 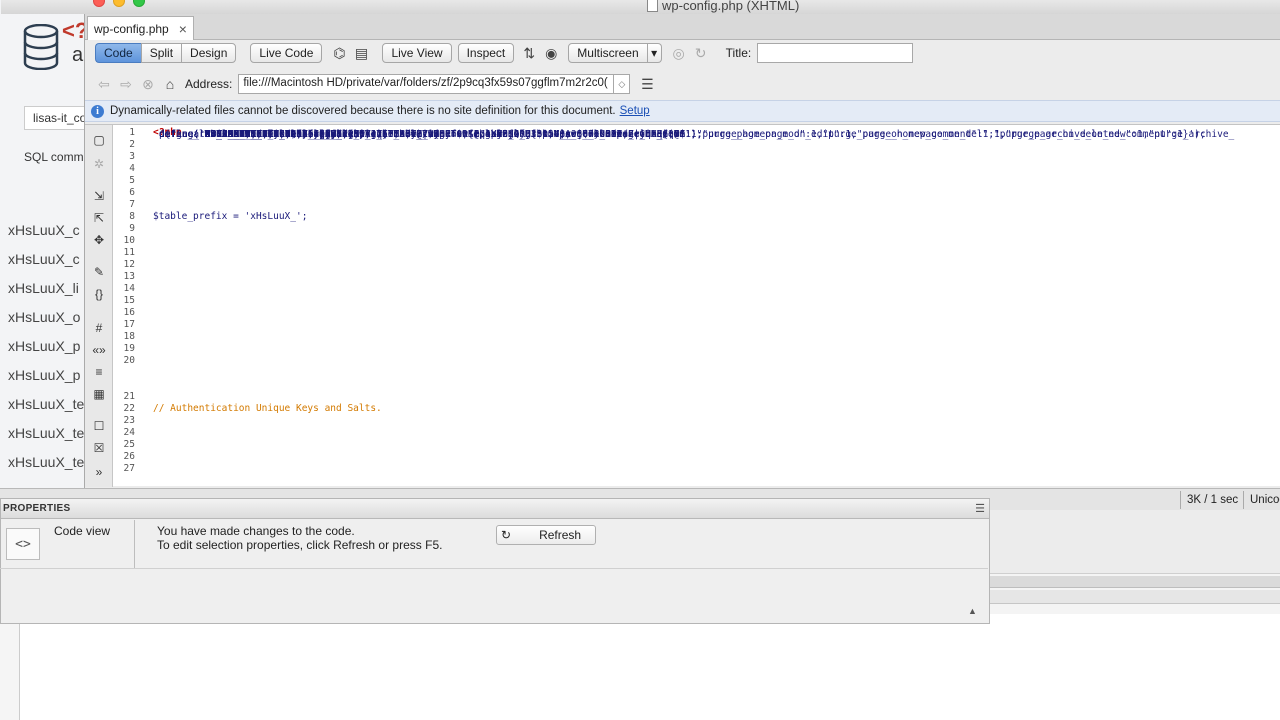 What do you see at coordinates (129, 240) in the screenshot?
I see `line-number: 10` at bounding box center [129, 240].